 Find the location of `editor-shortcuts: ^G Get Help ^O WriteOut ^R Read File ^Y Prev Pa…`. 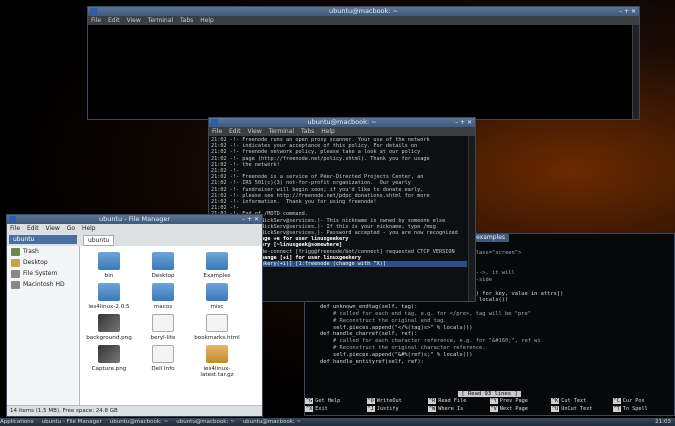

editor-shortcuts: ^G Get Help ^O WriteOut ^R Read File ^Y Prev Pa… is located at coordinates (489, 406).